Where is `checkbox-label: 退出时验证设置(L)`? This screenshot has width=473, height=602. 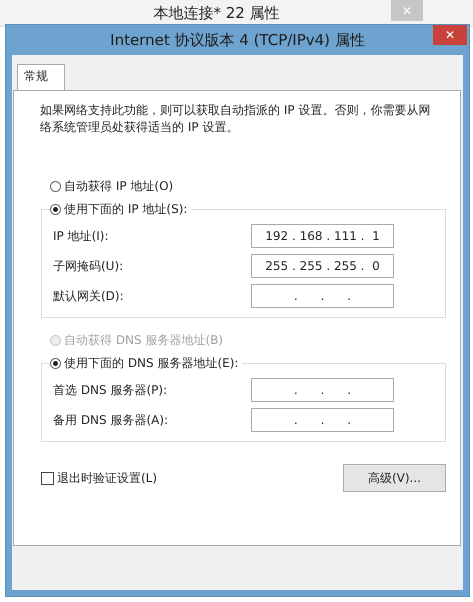 checkbox-label: 退出时验证设置(L) is located at coordinates (107, 478).